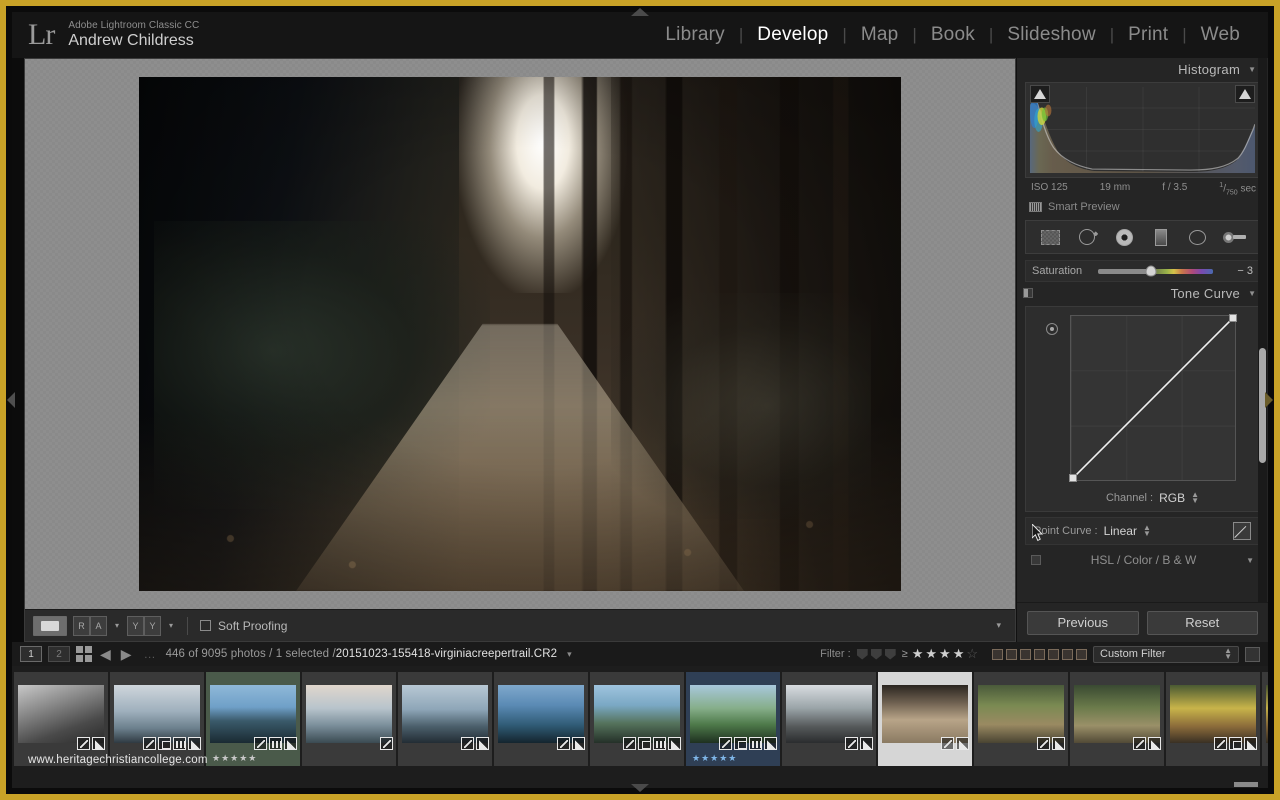 The height and width of the screenshot is (800, 1280). What do you see at coordinates (972, 654) in the screenshot?
I see `star-filter-5: ☆` at bounding box center [972, 654].